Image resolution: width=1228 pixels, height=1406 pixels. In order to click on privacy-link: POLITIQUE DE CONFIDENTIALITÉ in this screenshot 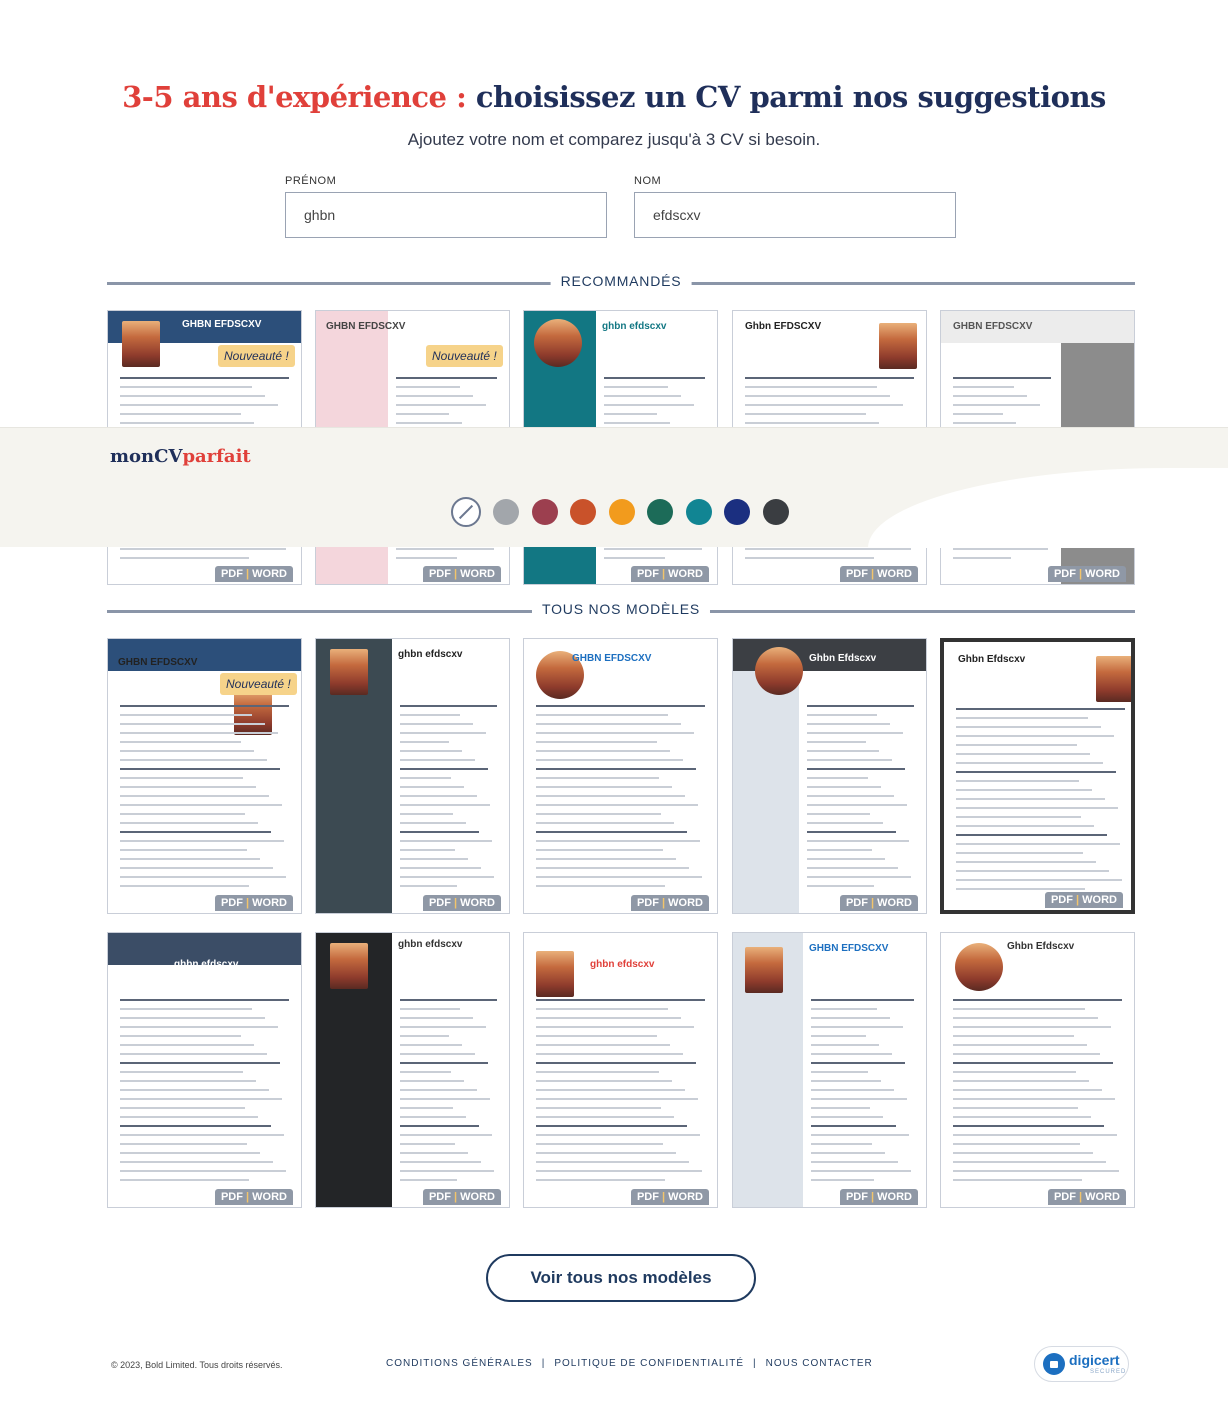, I will do `click(649, 1363)`.